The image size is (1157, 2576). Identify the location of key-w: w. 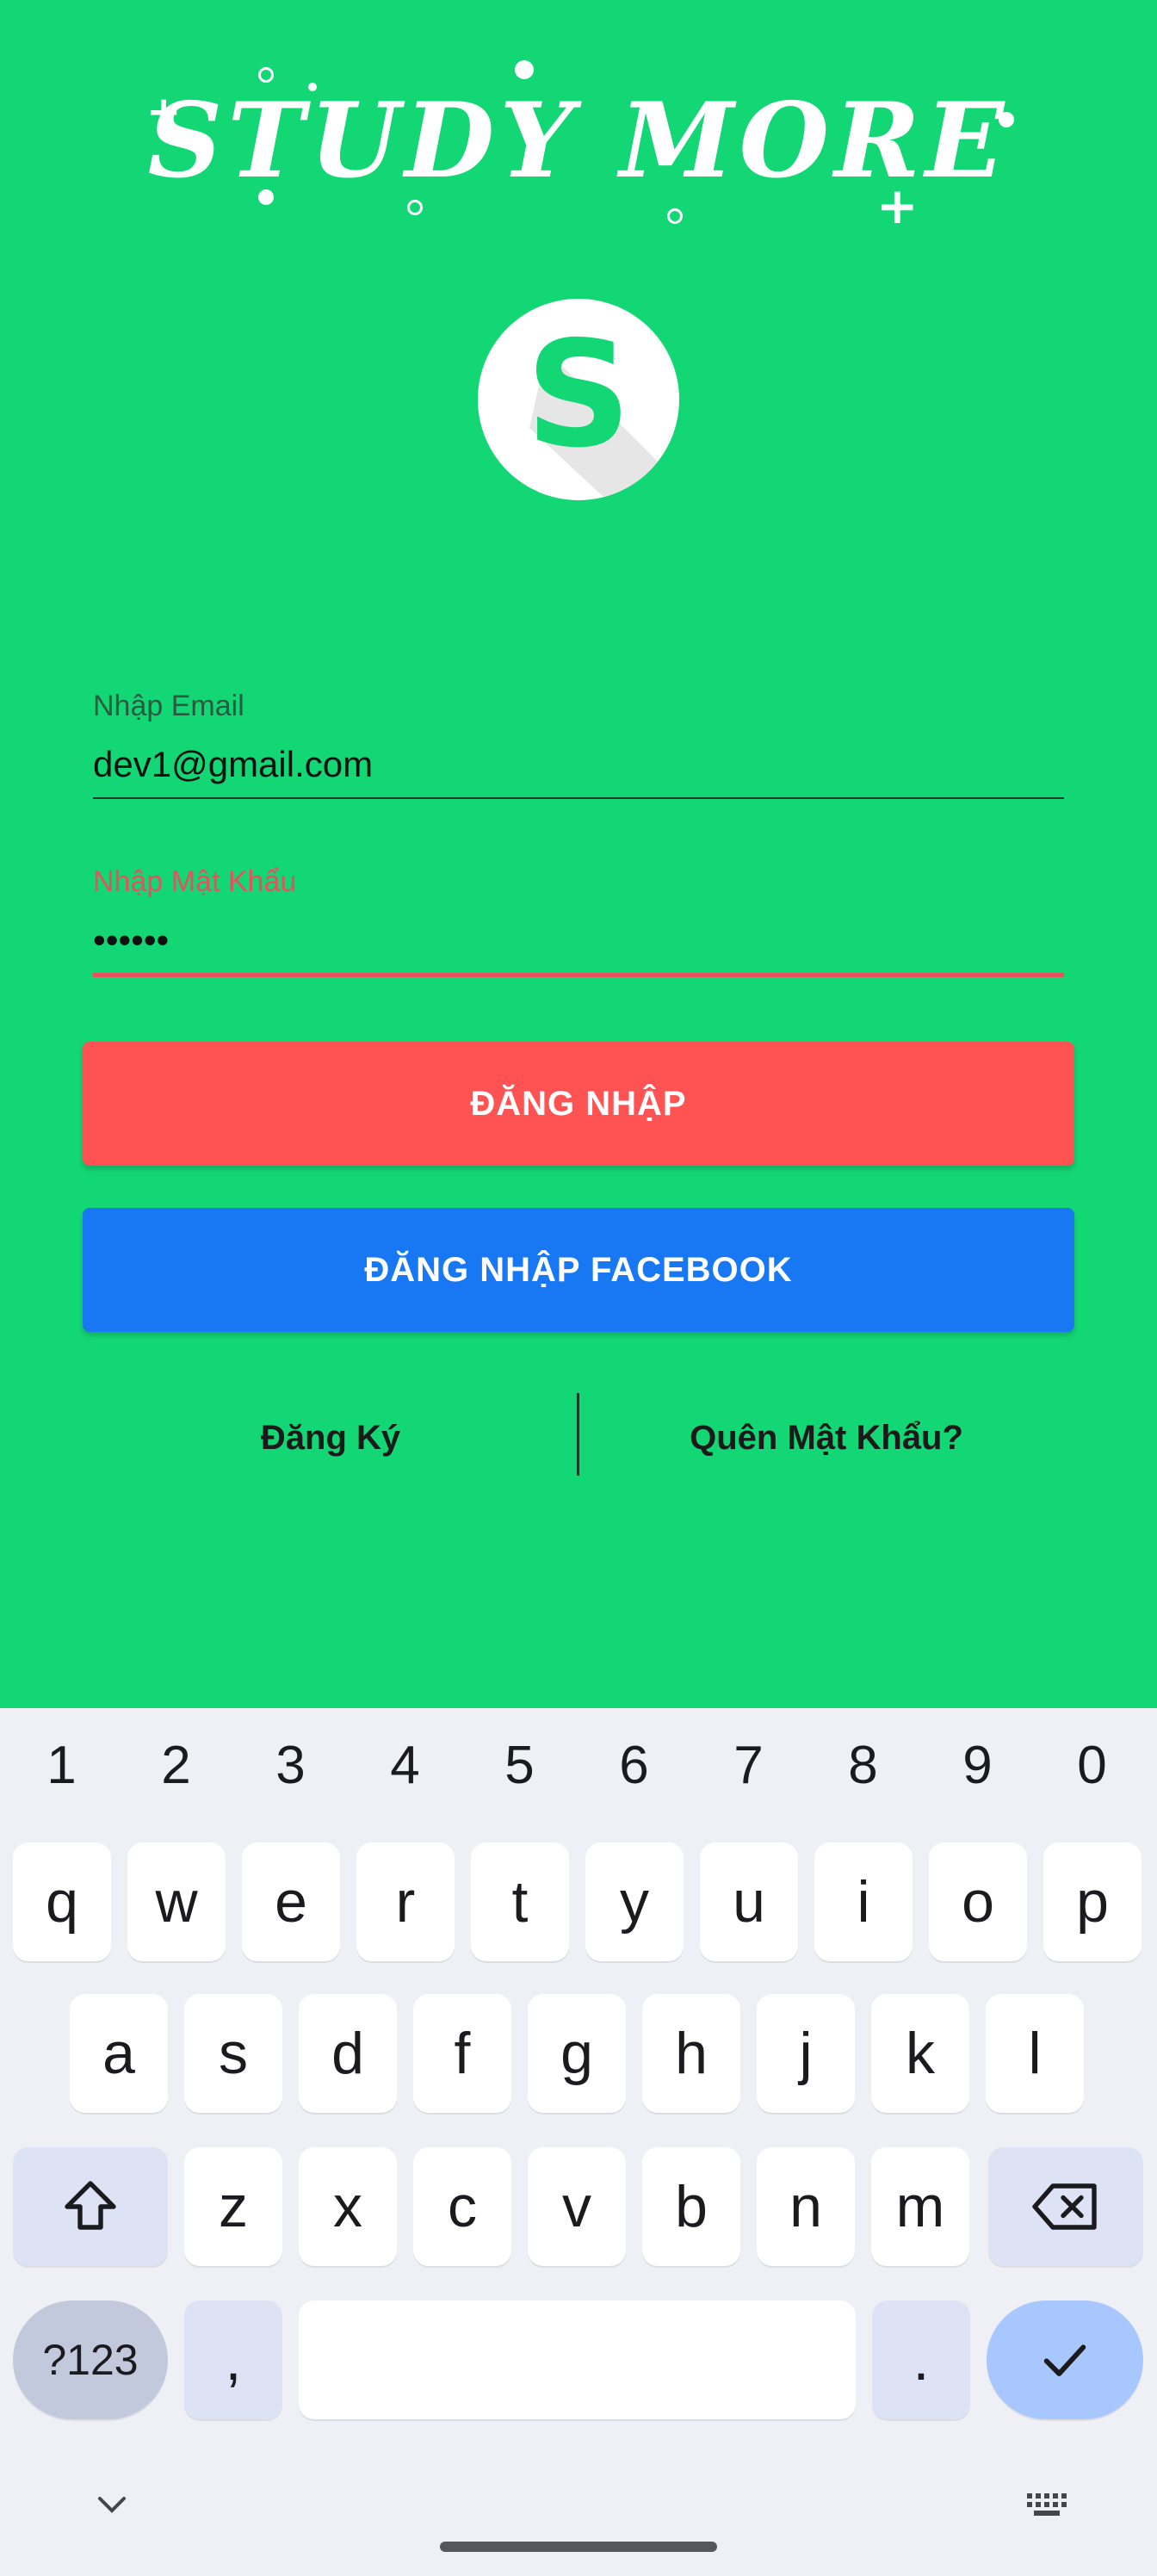
(177, 1901).